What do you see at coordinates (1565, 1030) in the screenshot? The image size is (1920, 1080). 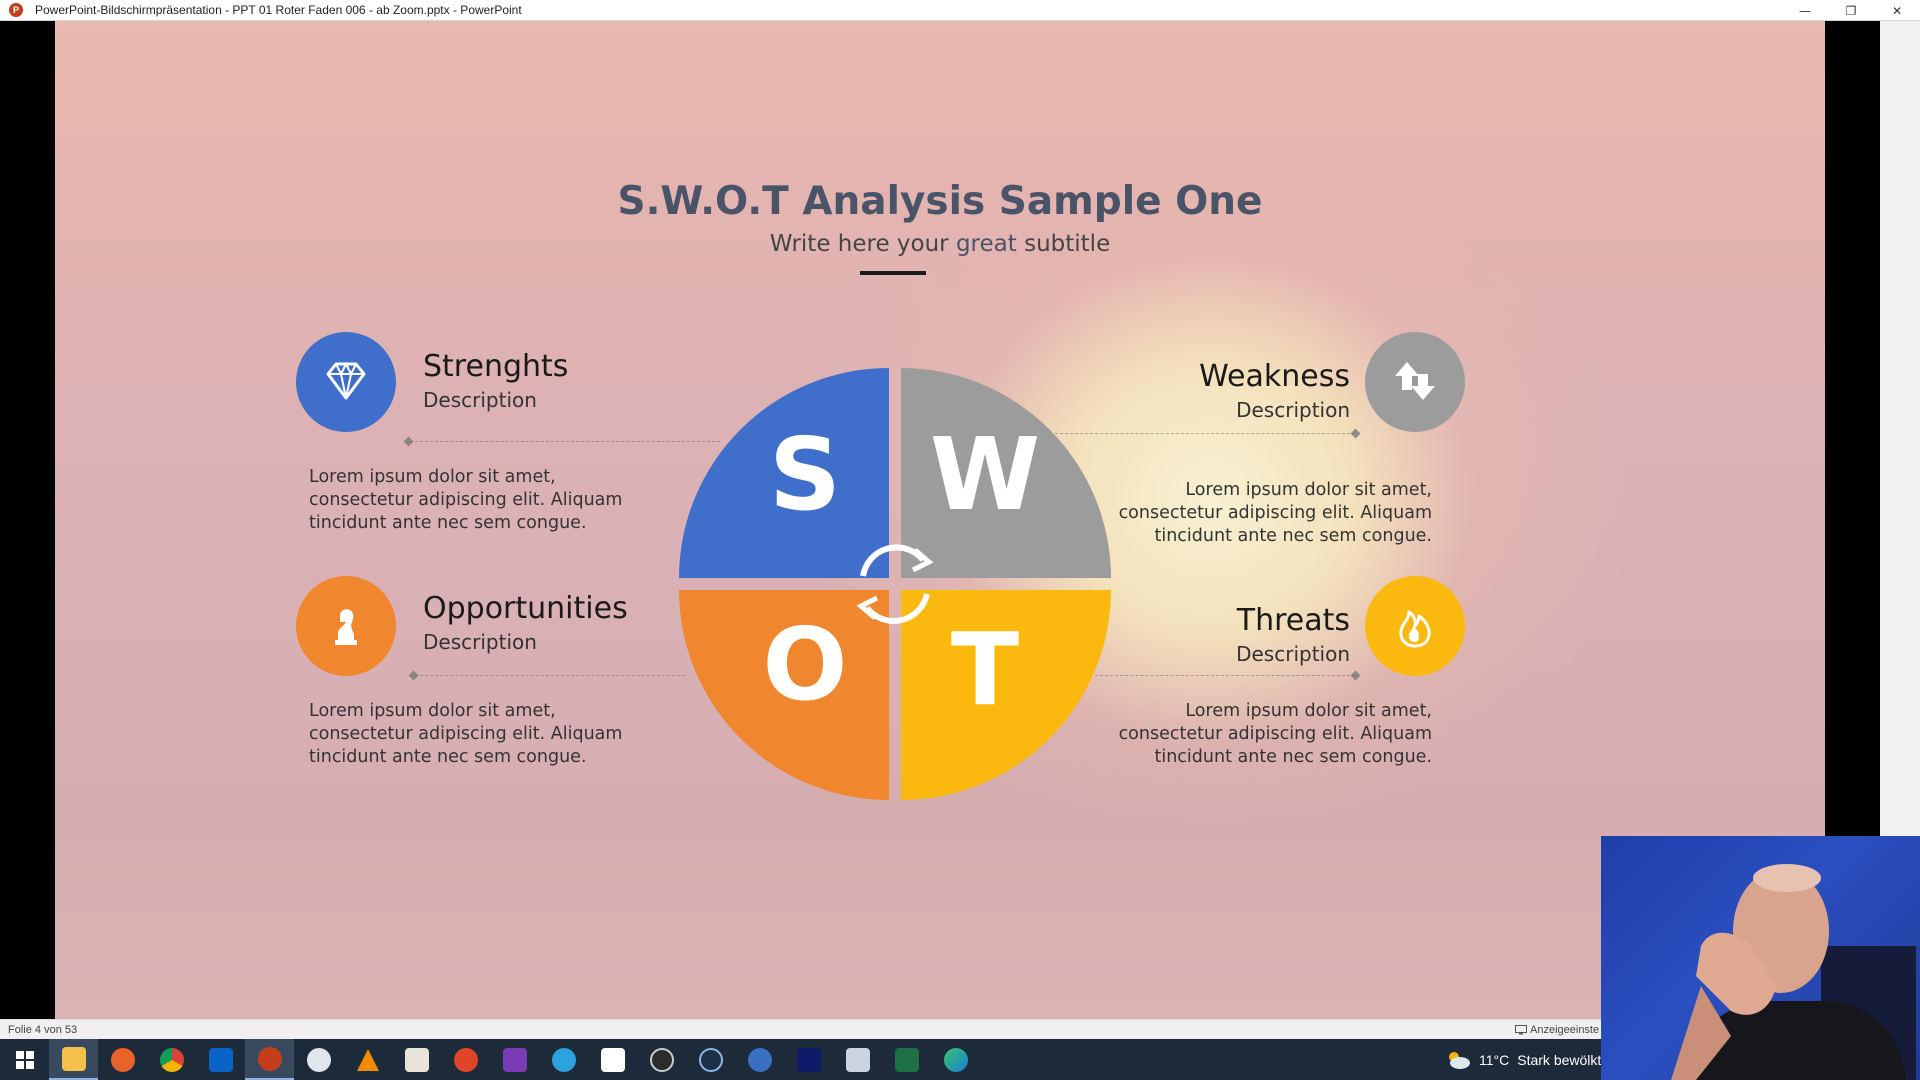 I see `display-settings-label: Anzeigeeinste` at bounding box center [1565, 1030].